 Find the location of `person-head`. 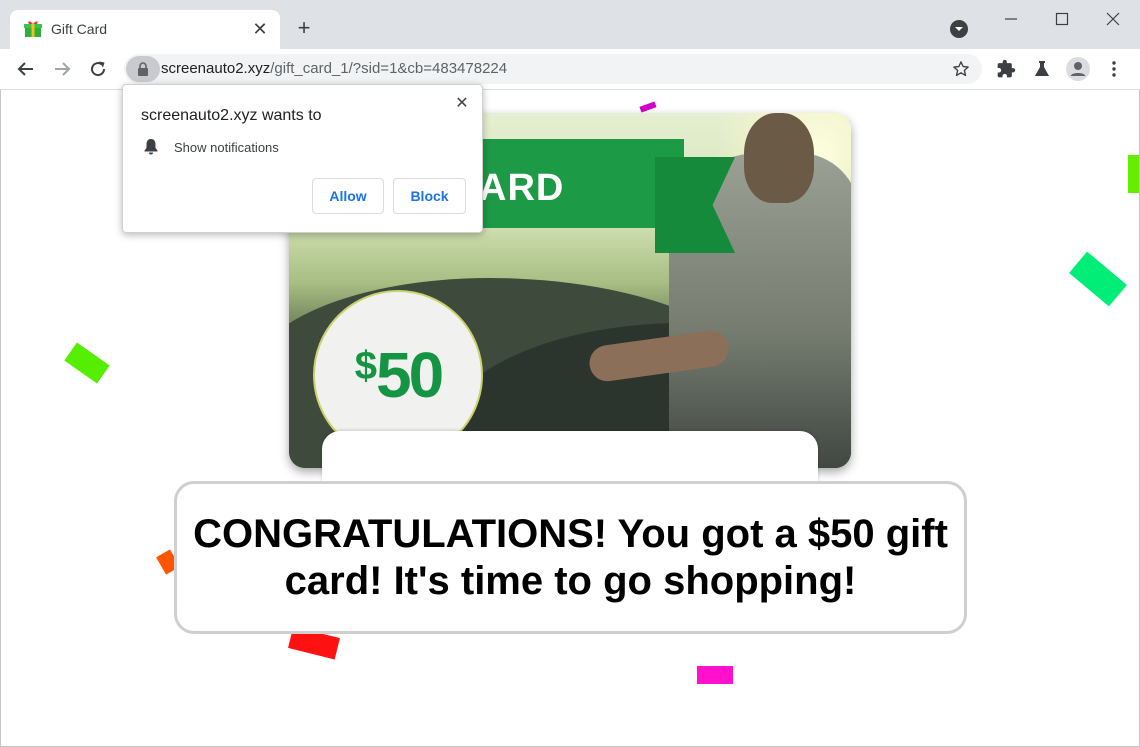

person-head is located at coordinates (779, 158).